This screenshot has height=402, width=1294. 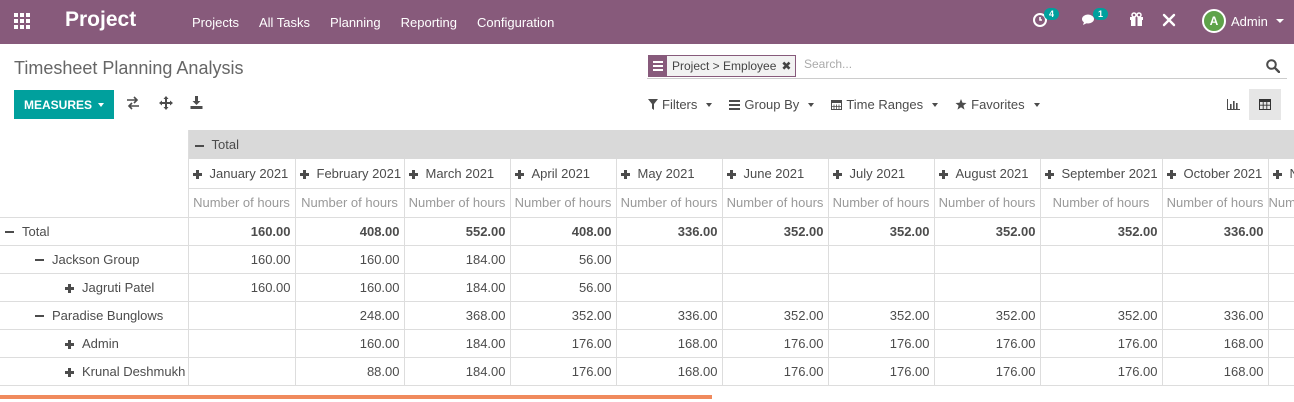 What do you see at coordinates (669, 174) in the screenshot?
I see `column-header: May 2021` at bounding box center [669, 174].